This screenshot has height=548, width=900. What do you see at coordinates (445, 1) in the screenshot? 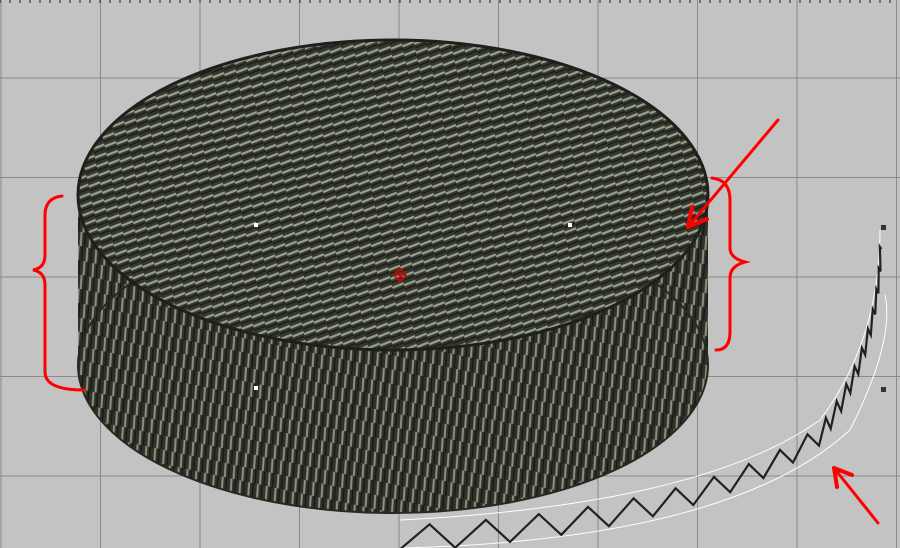
I see `top-ruler` at bounding box center [445, 1].